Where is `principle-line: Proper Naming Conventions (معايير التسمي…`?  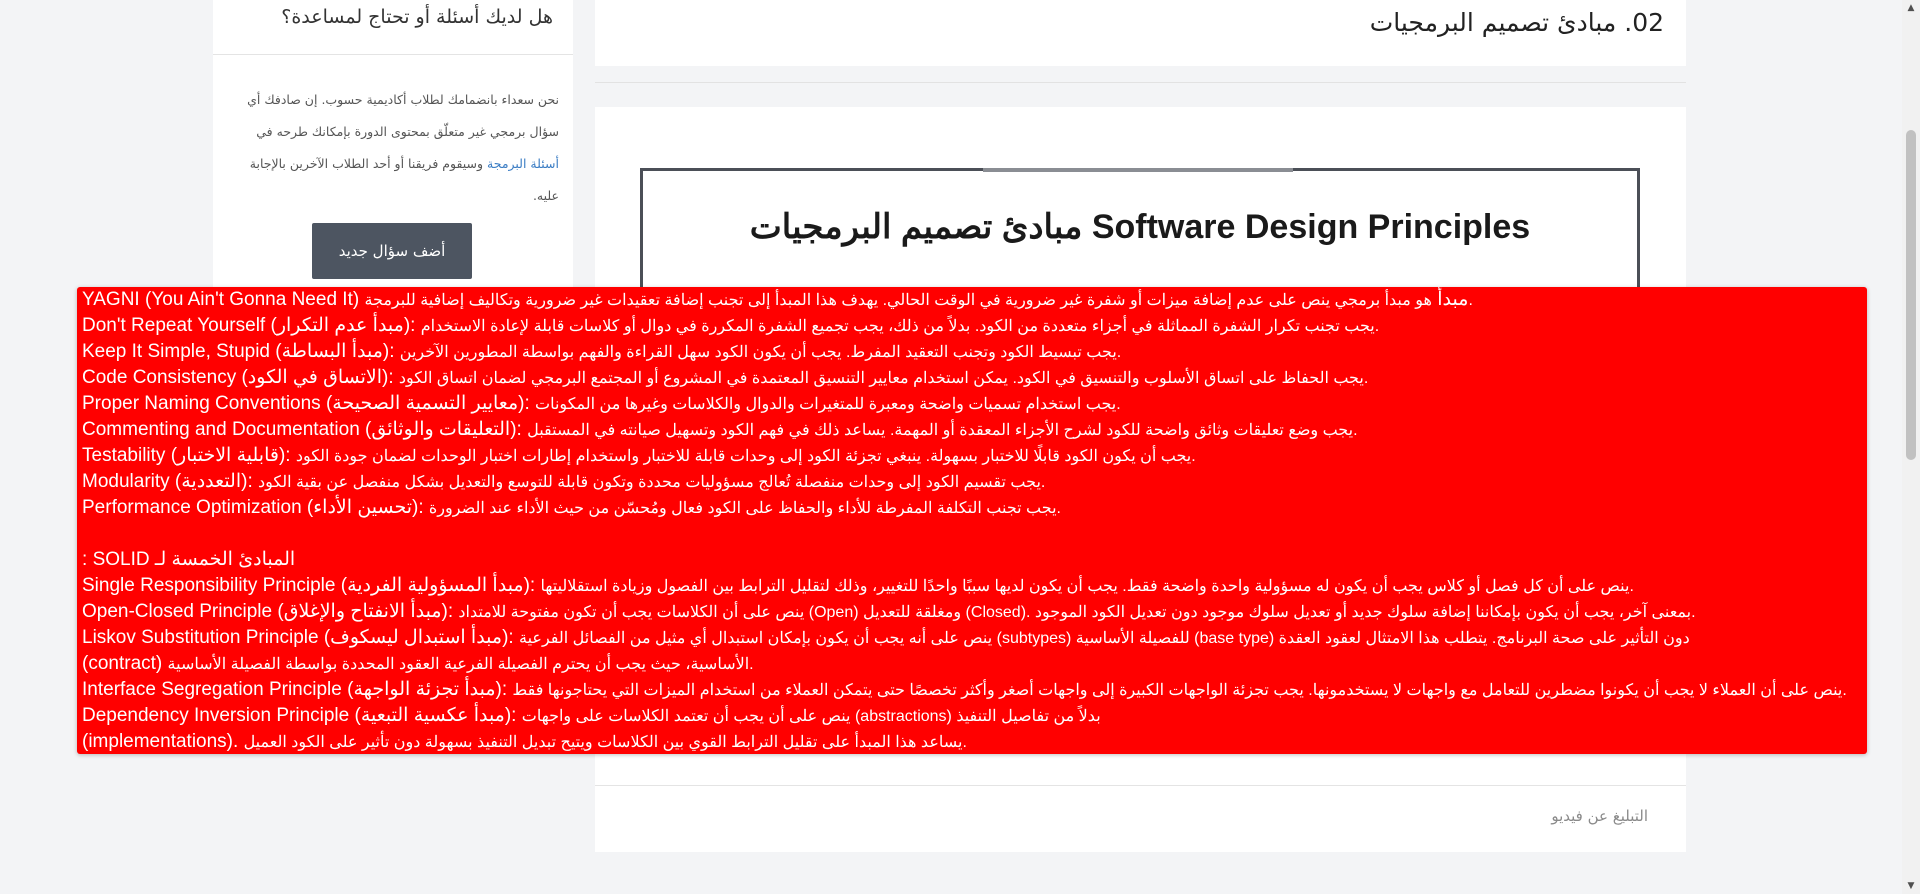 principle-line: Proper Naming Conventions (معايير التسمي… is located at coordinates (972, 404).